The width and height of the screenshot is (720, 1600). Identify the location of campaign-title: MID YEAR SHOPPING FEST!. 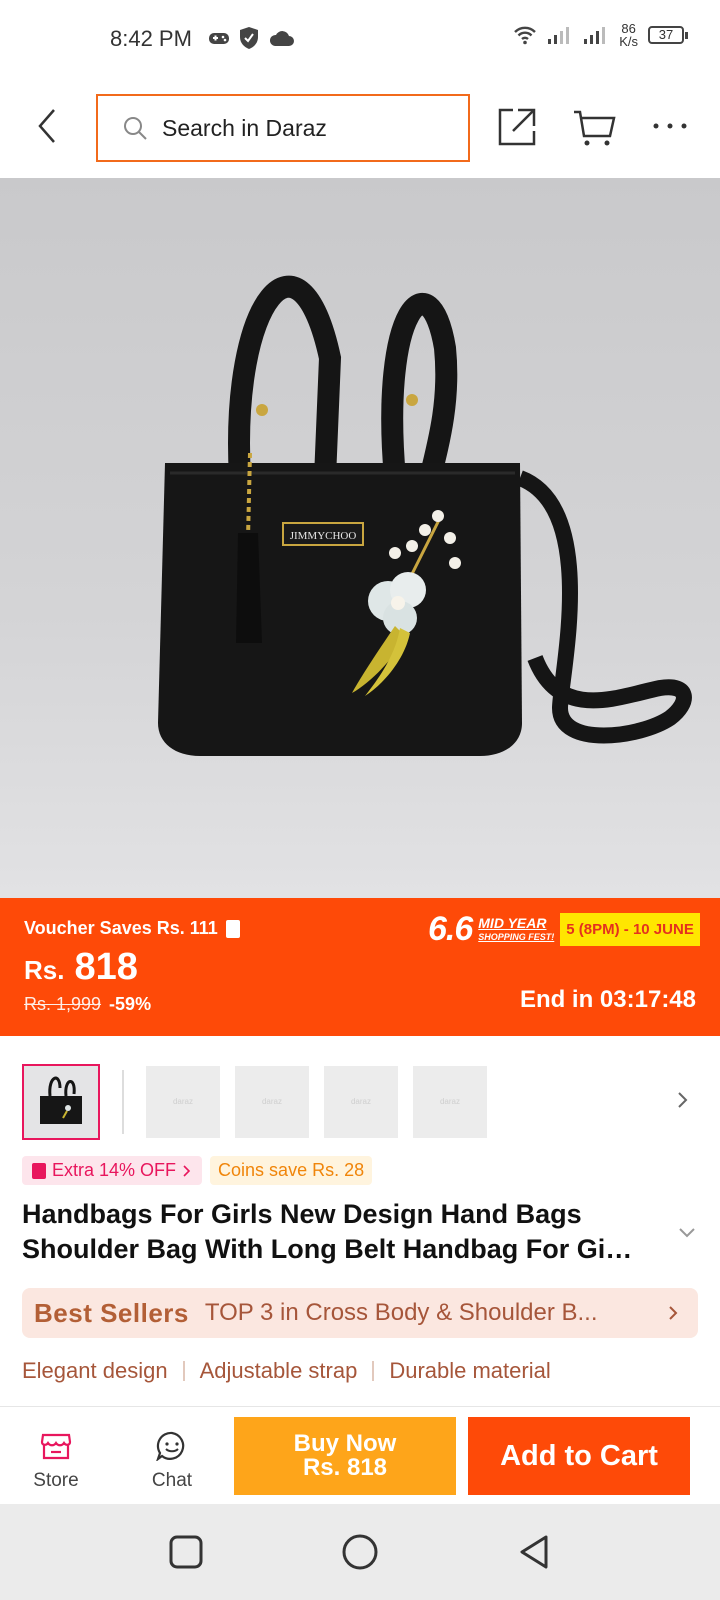
(516, 930).